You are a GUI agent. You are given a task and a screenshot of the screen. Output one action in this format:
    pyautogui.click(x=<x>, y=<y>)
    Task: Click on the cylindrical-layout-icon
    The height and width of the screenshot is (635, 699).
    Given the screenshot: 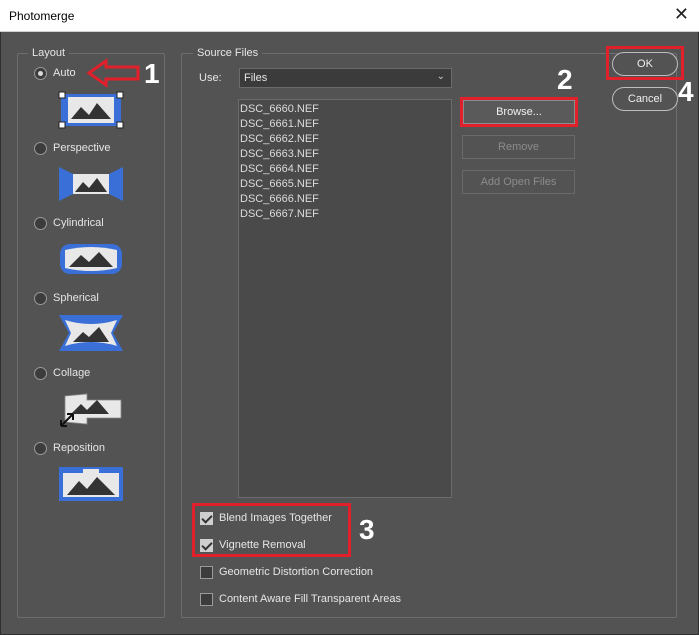 What is the action you would take?
    pyautogui.click(x=91, y=259)
    